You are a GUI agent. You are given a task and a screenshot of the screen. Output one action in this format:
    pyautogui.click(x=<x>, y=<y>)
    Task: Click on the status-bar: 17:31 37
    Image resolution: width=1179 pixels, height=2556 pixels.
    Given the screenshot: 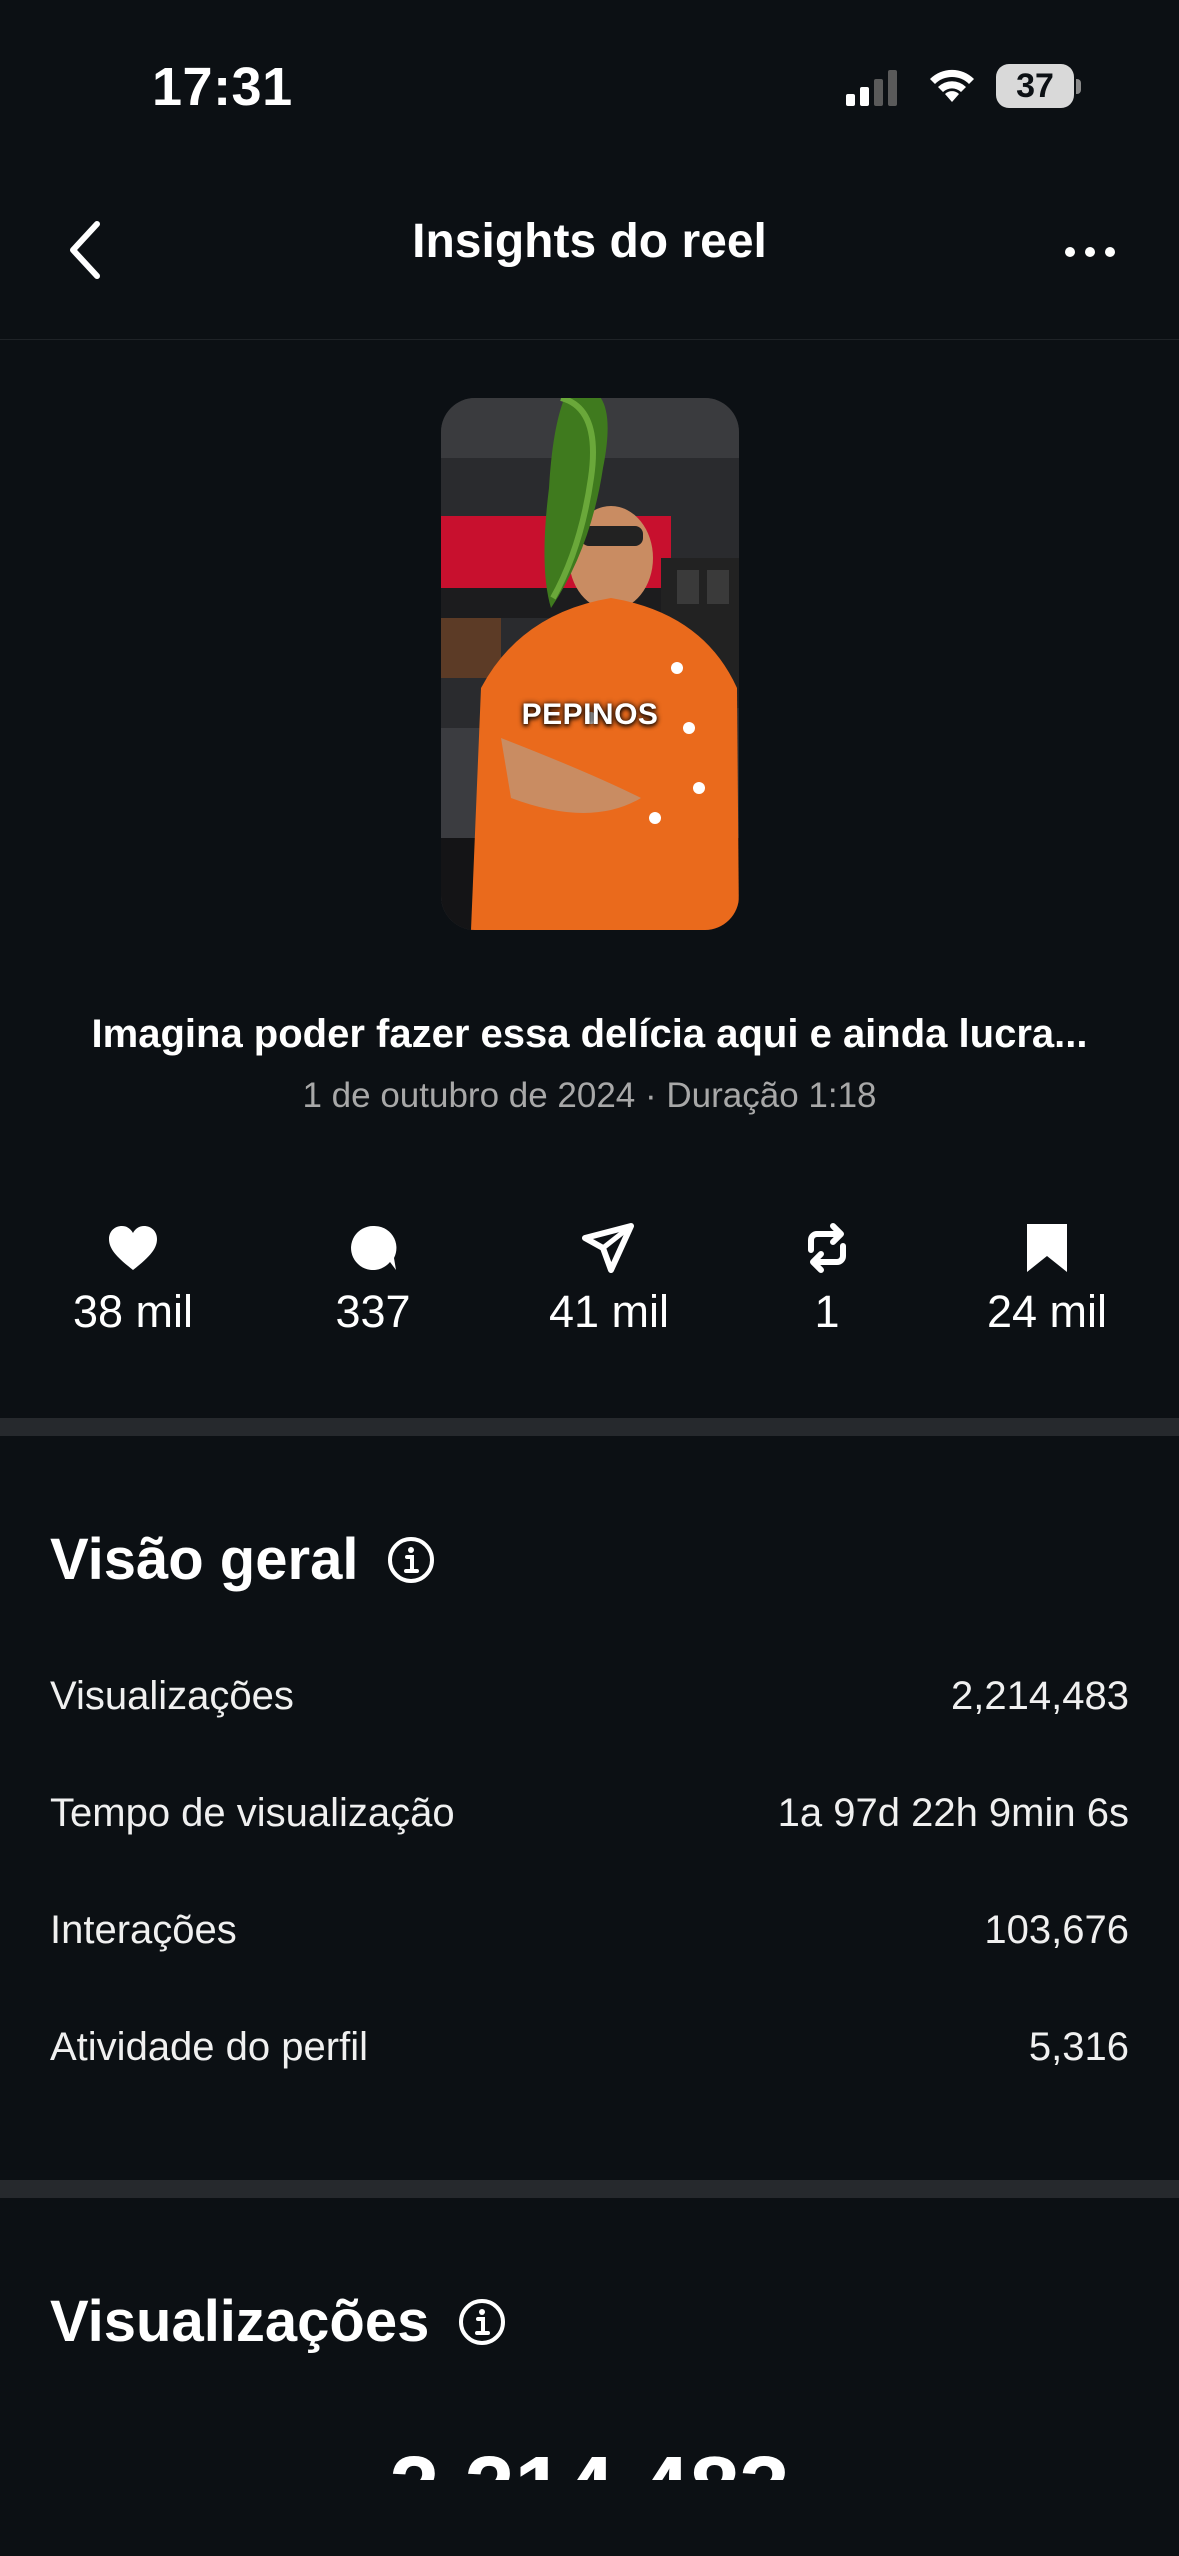 What is the action you would take?
    pyautogui.click(x=589, y=85)
    